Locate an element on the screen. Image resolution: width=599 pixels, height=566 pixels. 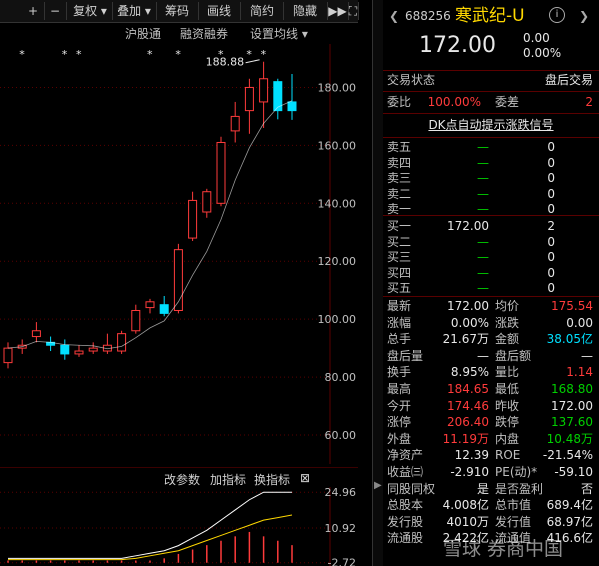
stat-row: 发行股 4010万 发行值 68.97亿 is located at coordinates (491, 522).